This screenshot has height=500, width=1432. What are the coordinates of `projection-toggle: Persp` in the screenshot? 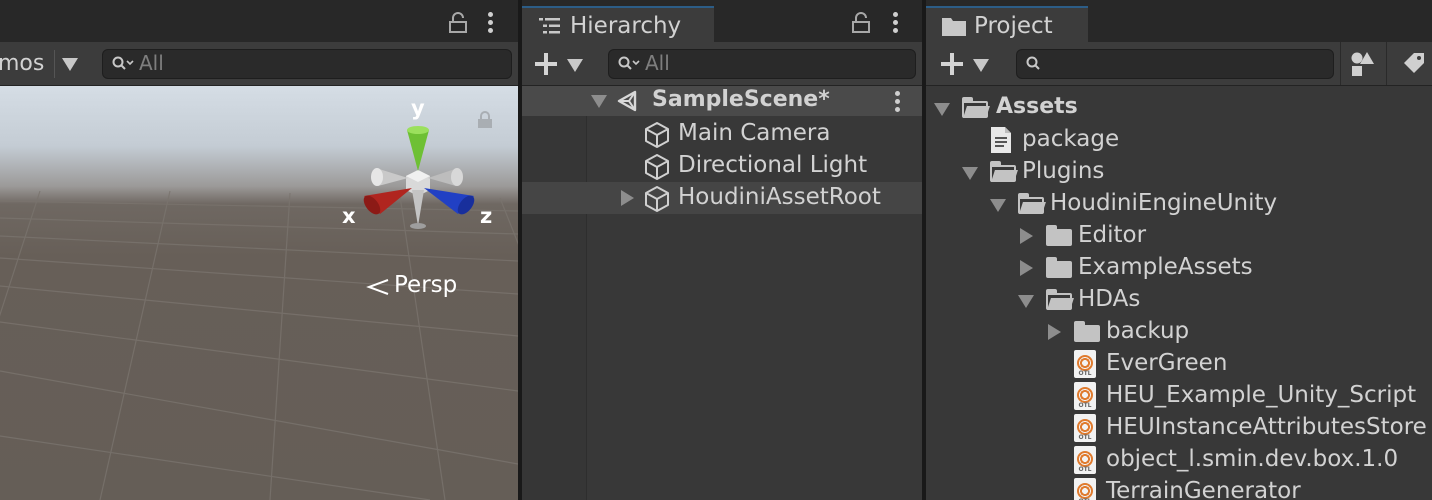 It's located at (416, 287).